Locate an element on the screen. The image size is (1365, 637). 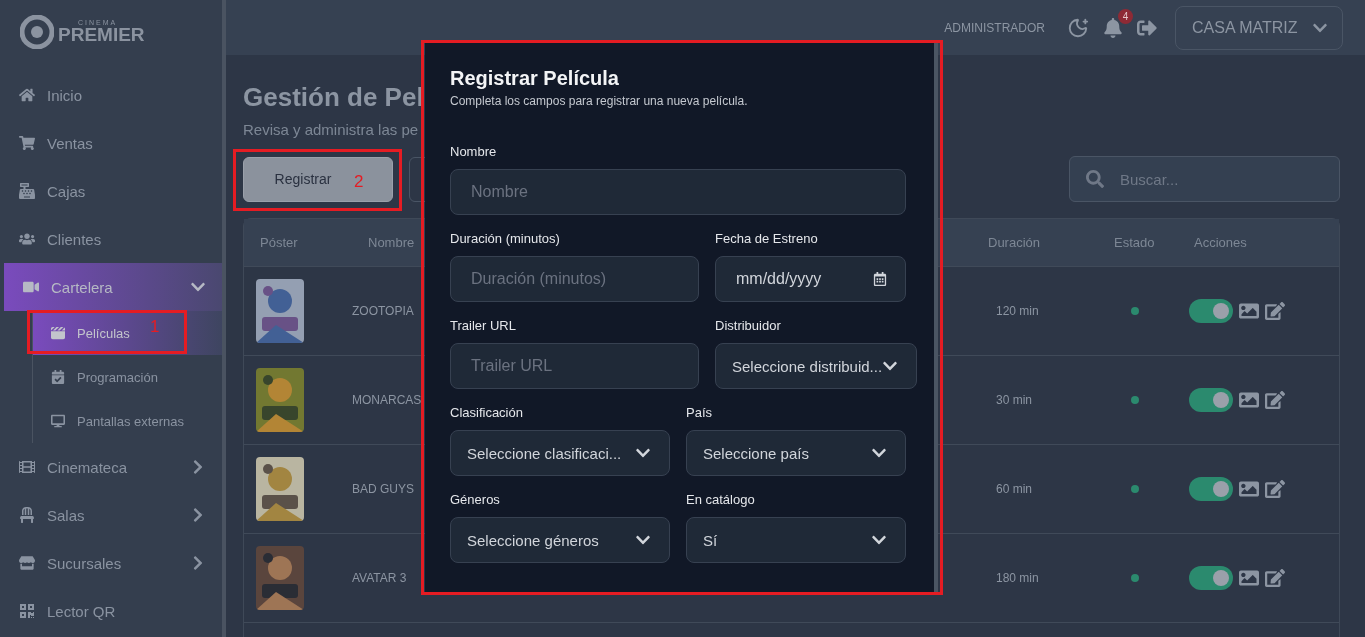
moon-icon is located at coordinates (1078, 27).